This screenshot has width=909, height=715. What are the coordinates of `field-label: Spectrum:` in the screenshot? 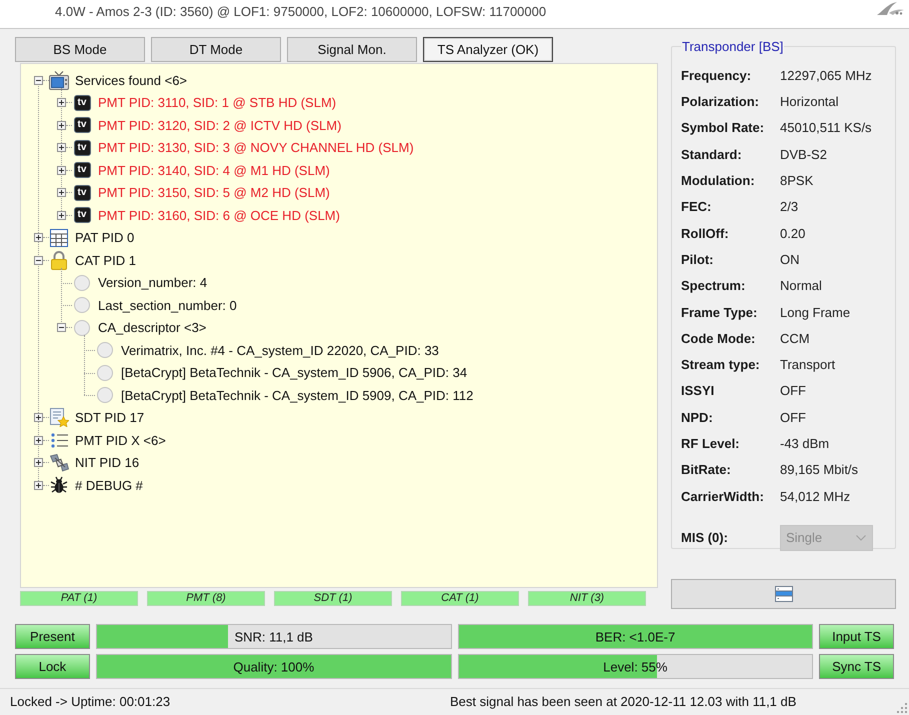 It's located at (713, 286).